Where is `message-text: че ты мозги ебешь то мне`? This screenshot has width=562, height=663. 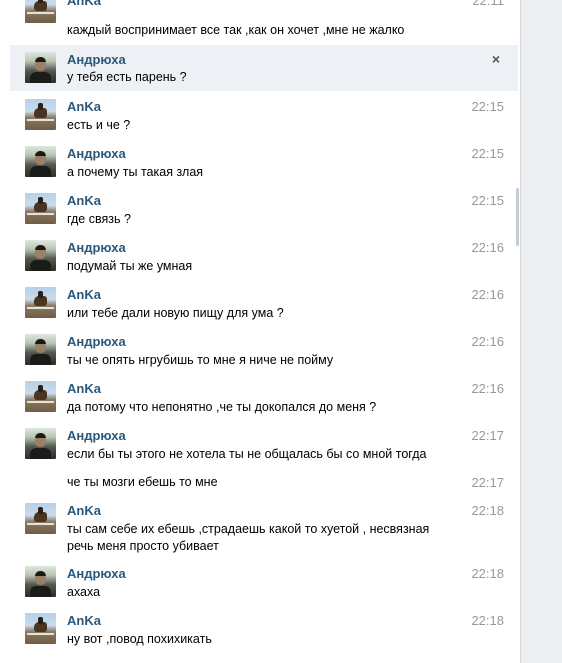
message-text: че ты мозги ебешь то мне is located at coordinates (142, 482).